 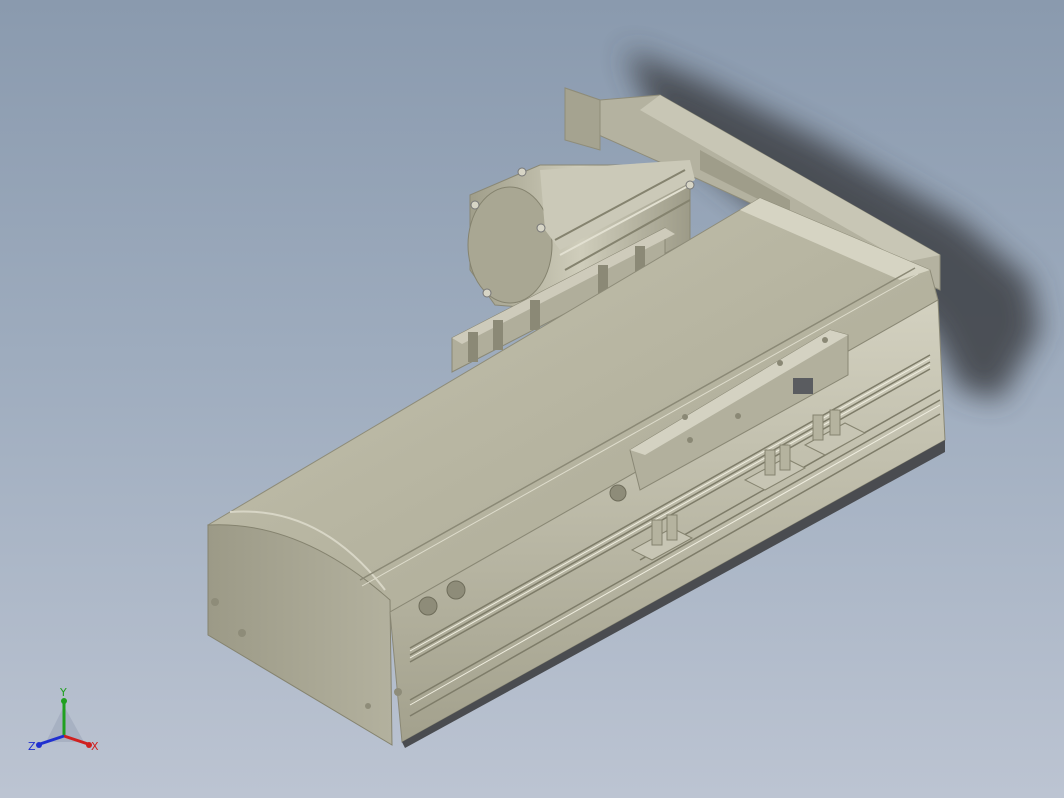 What do you see at coordinates (95, 746) in the screenshot?
I see `x-axis-label: X` at bounding box center [95, 746].